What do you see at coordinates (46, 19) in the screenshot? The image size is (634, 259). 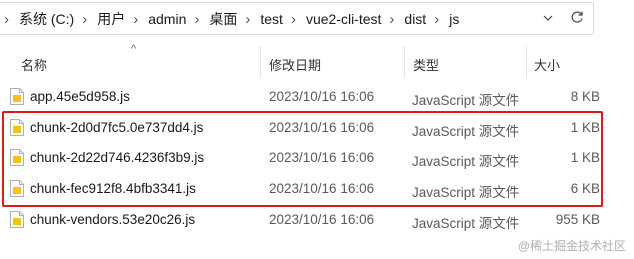 I see `breadcrumb-item: 系统 (C:)` at bounding box center [46, 19].